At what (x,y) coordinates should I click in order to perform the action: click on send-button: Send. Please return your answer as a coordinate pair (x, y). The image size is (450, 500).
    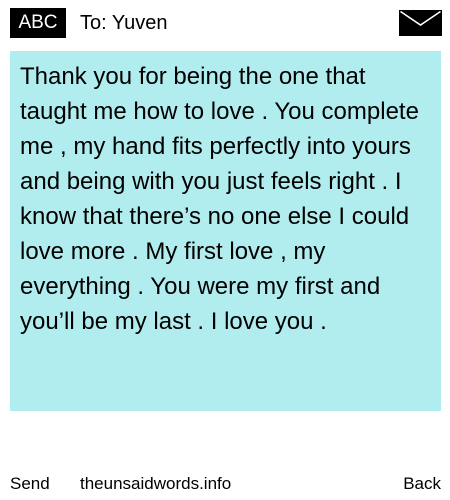
    Looking at the image, I should click on (30, 484).